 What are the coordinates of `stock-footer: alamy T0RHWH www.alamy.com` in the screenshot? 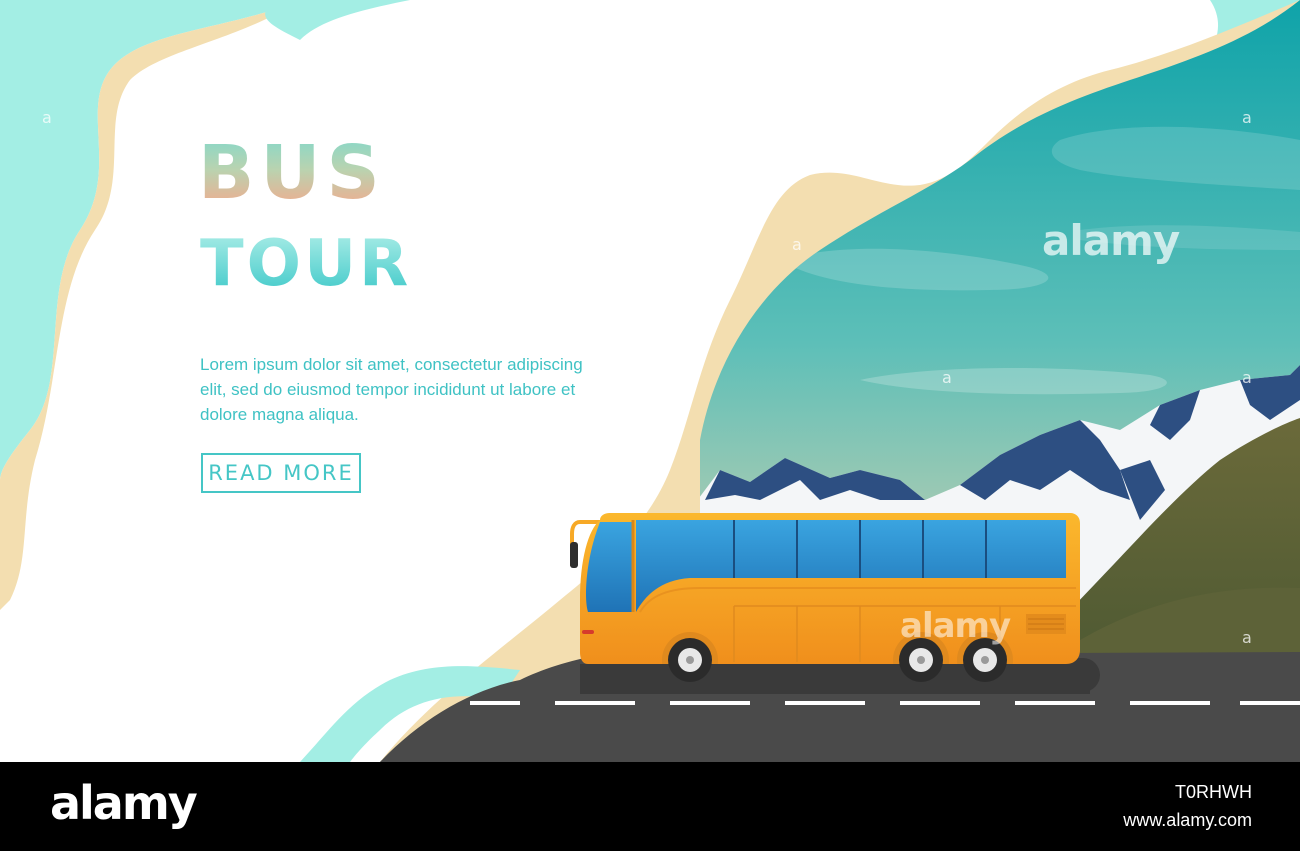 It's located at (650, 806).